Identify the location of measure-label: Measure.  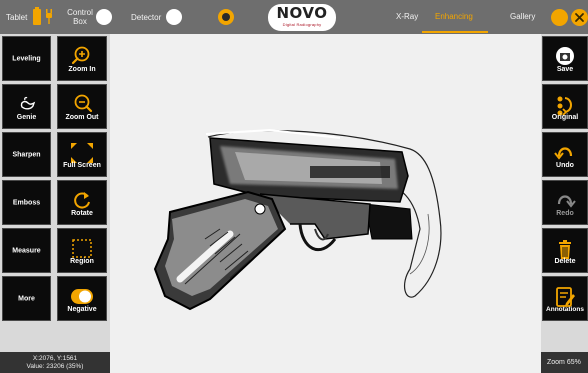
(26, 250).